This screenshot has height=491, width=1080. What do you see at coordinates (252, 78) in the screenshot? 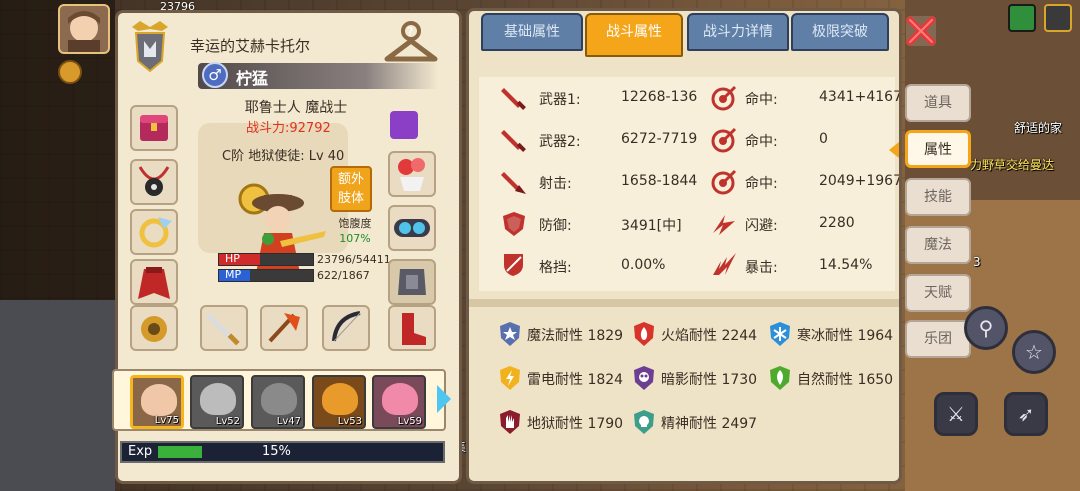
I see `class-name: 柠猛` at bounding box center [252, 78].